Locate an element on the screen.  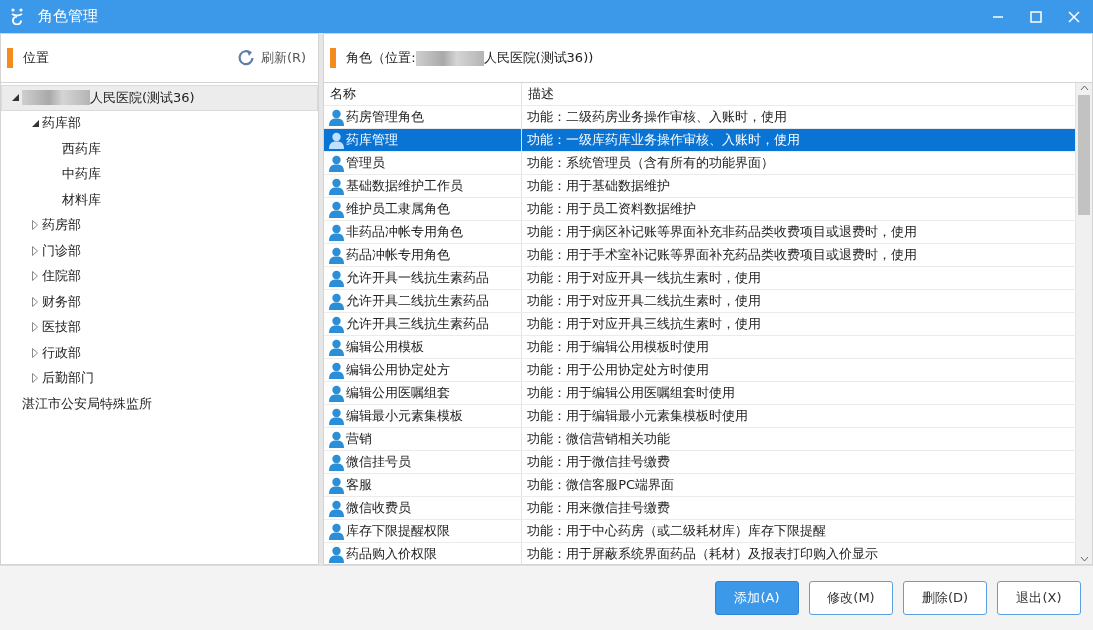
scrollbar is located at coordinates (1084, 323).